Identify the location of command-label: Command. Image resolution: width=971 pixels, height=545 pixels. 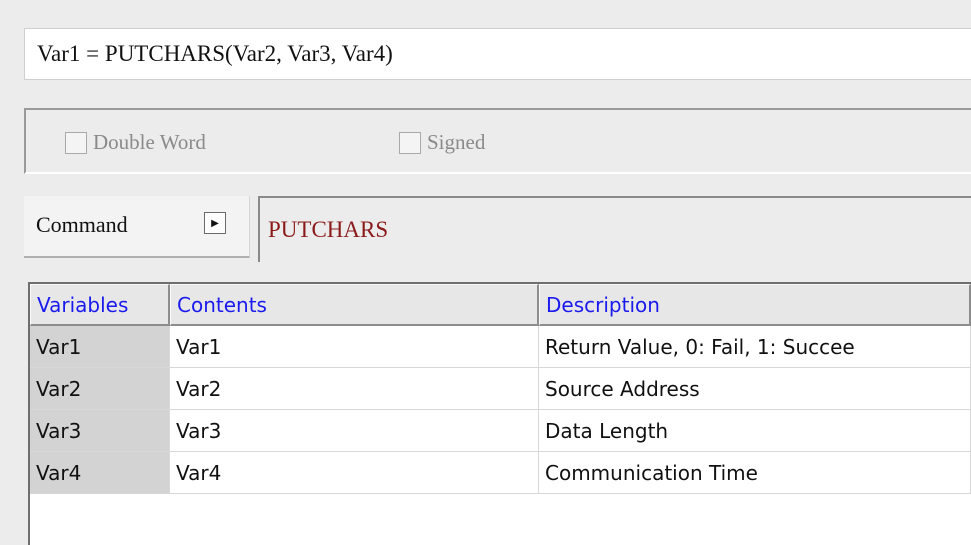
(82, 224).